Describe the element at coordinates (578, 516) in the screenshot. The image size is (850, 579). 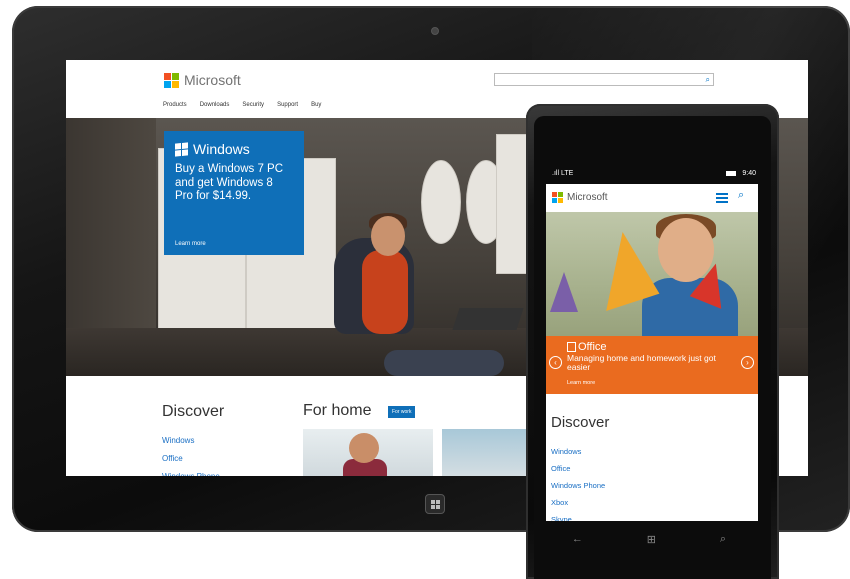
I see `discover-link-skype: Skype` at that location.